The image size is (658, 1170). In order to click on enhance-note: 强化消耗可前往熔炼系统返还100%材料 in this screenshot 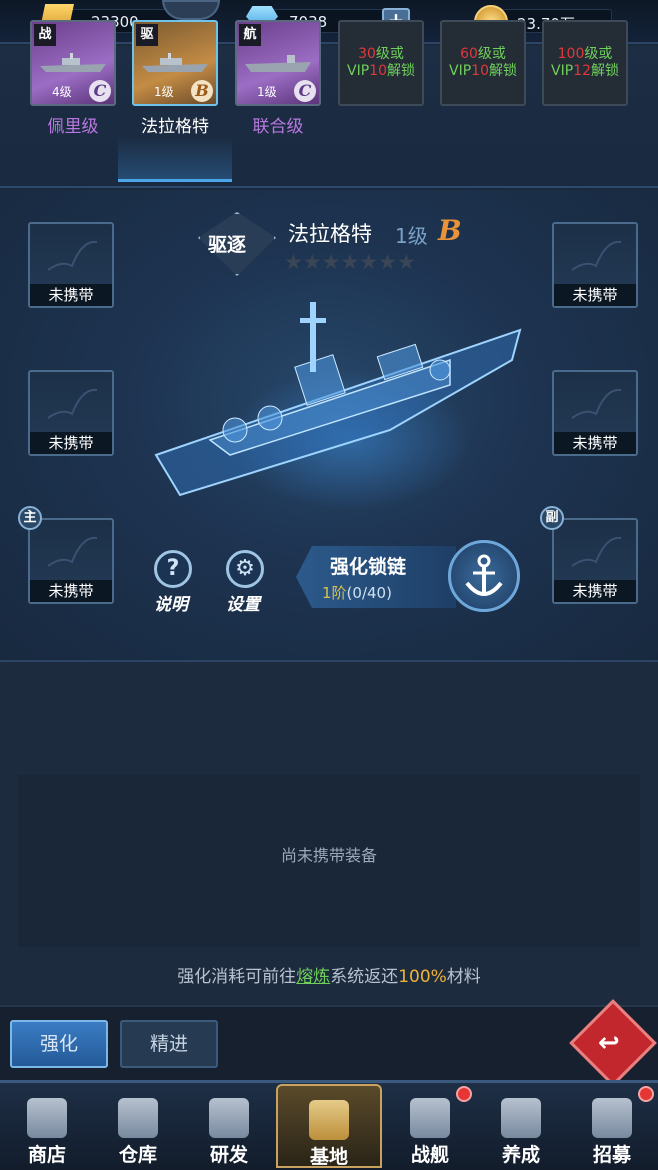, I will do `click(329, 977)`.